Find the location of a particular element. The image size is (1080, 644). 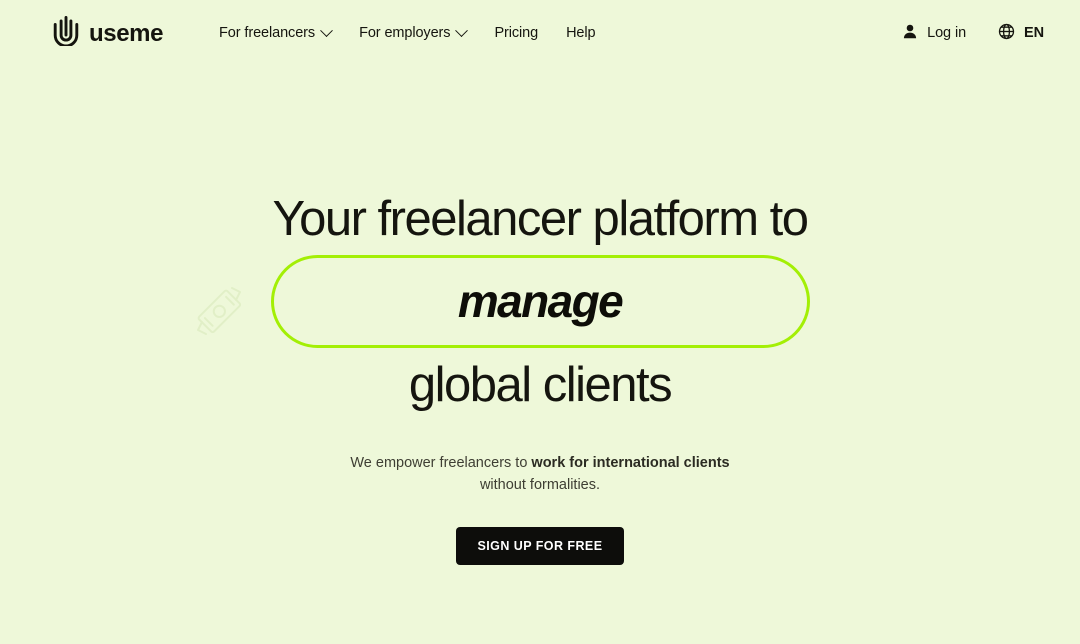

nav-label-for-employers: For employers is located at coordinates (405, 33).